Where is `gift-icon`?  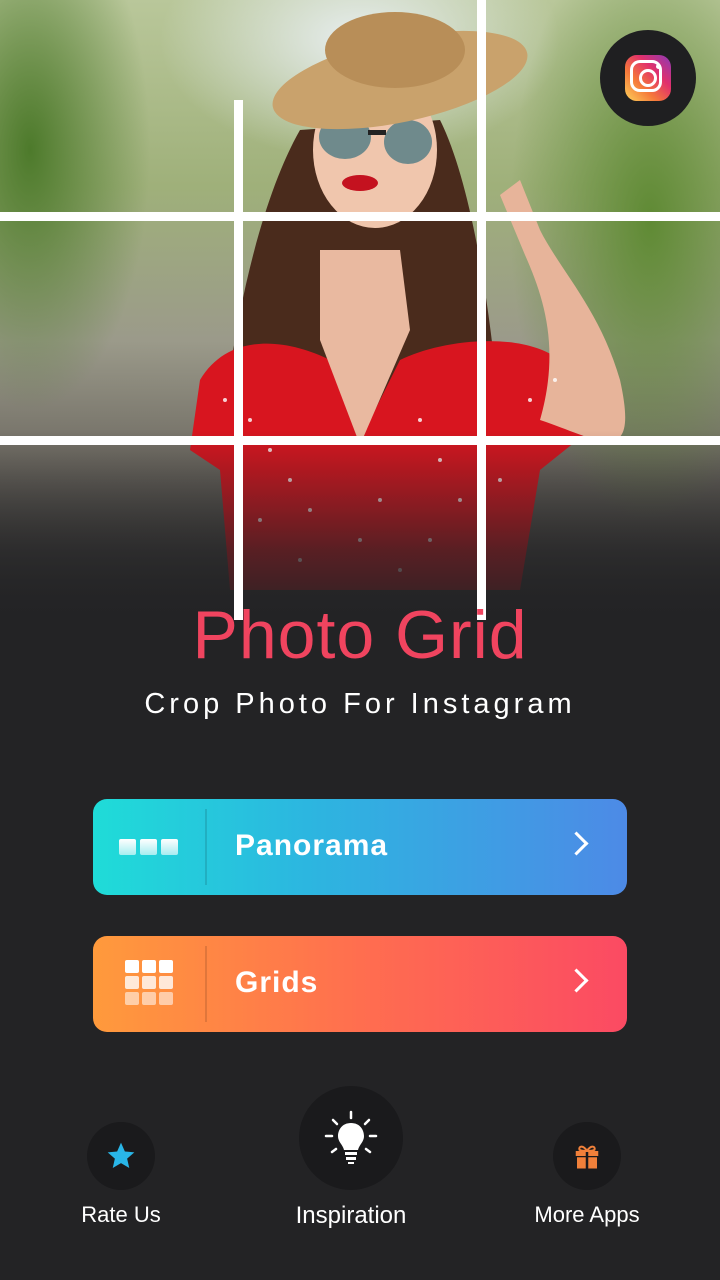 gift-icon is located at coordinates (587, 1157).